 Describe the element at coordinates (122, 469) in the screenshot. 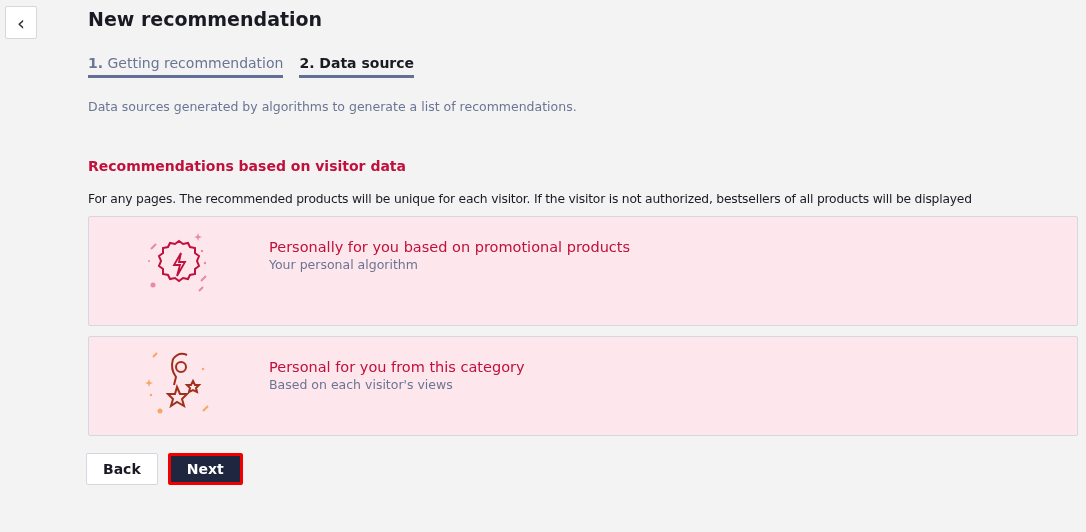

I see `back-button: Back` at that location.